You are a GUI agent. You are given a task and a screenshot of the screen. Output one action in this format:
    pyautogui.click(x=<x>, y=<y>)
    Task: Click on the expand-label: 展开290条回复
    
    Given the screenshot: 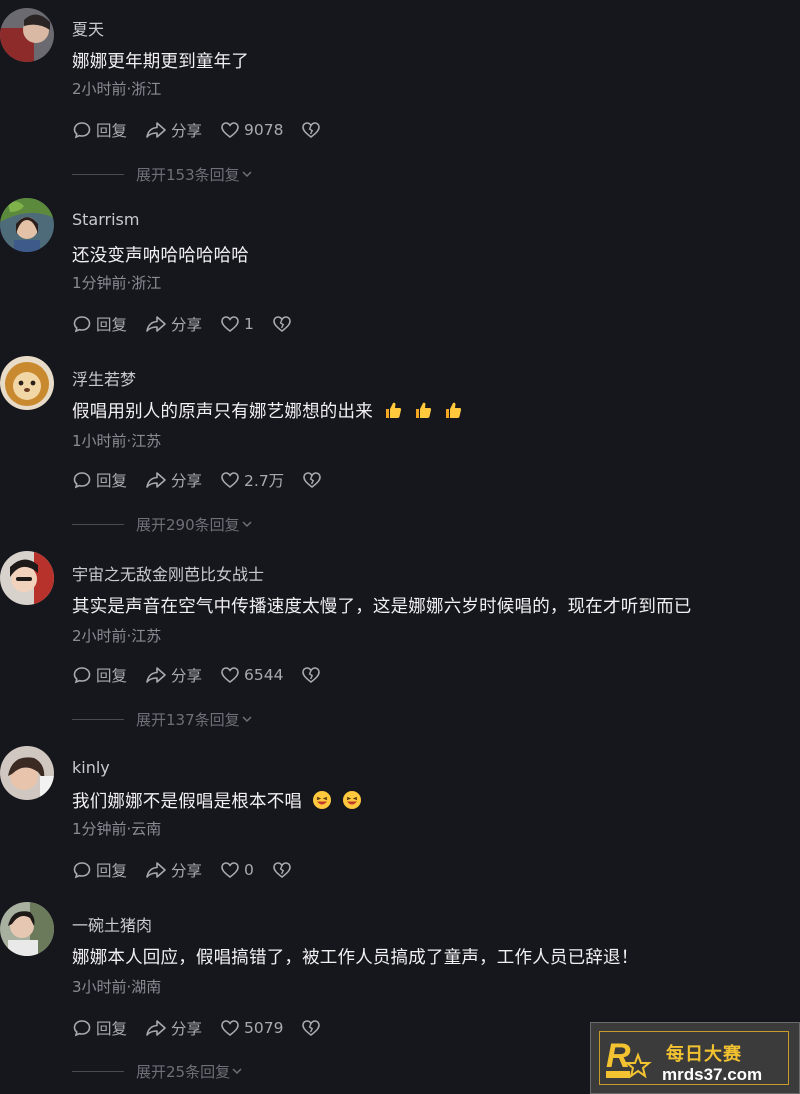 What is the action you would take?
    pyautogui.click(x=188, y=524)
    